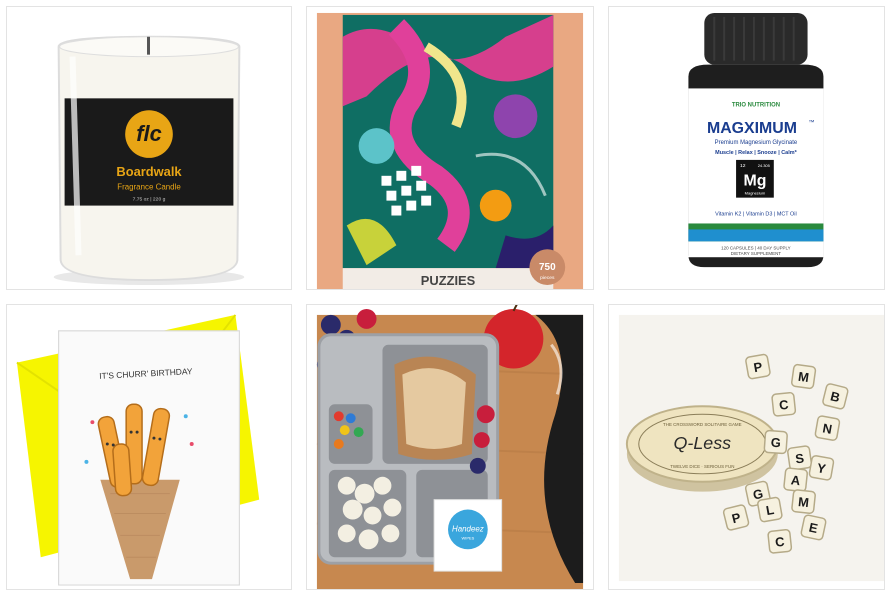 This screenshot has width=885, height=590. I want to click on letter-die: G, so click(775, 442).